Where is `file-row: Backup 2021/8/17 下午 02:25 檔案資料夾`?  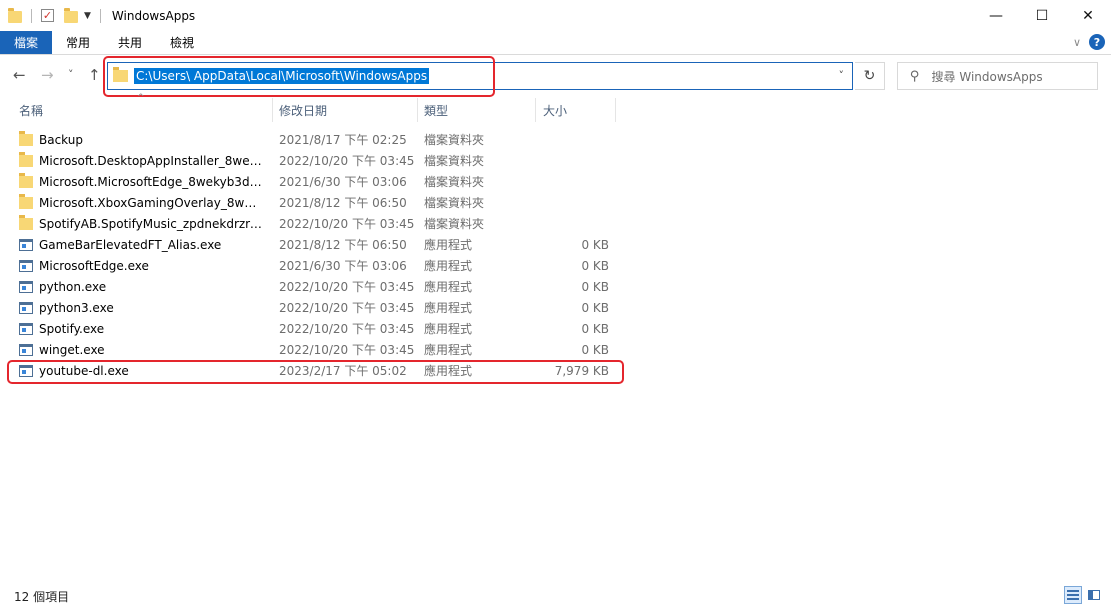
file-row: Backup 2021/8/17 下午 02:25 檔案資料夾 is located at coordinates (310, 139).